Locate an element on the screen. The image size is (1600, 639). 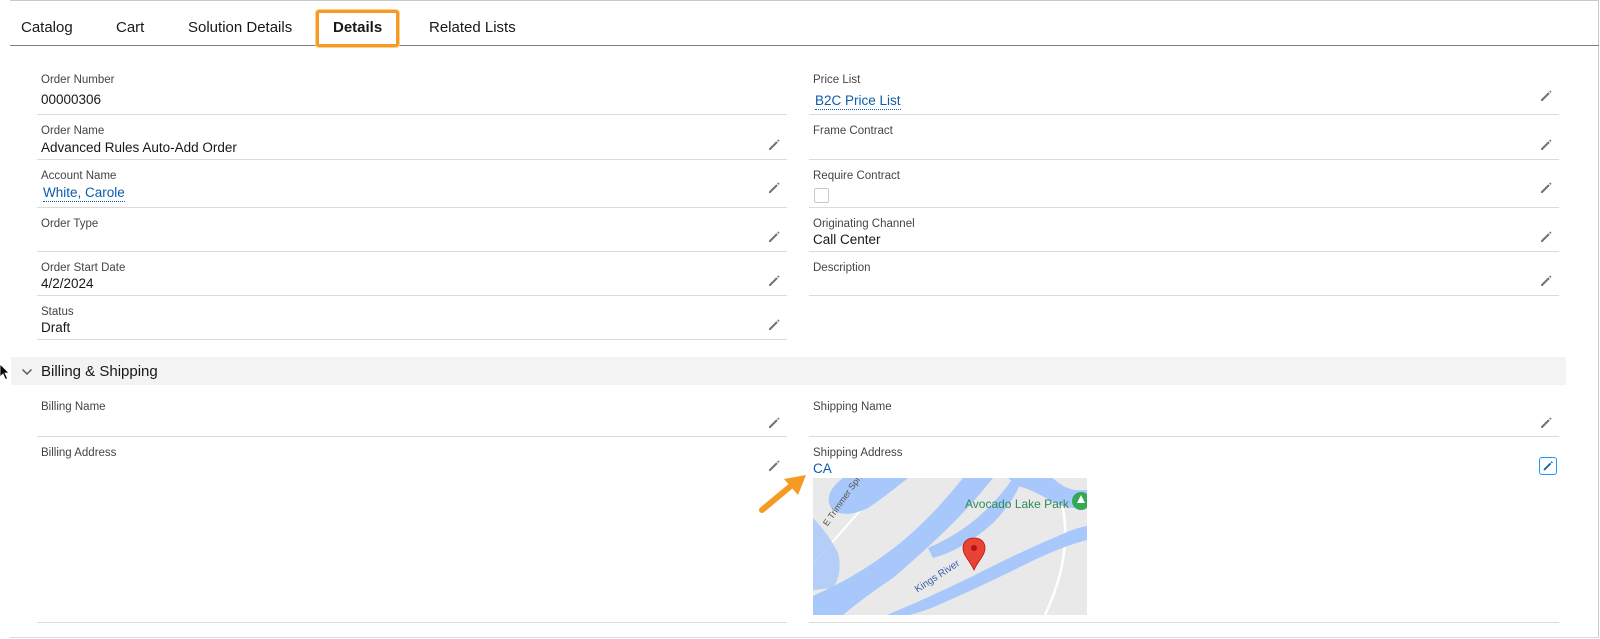
field-originating-channel: Originating Channel Call Center is located at coordinates (1184, 230).